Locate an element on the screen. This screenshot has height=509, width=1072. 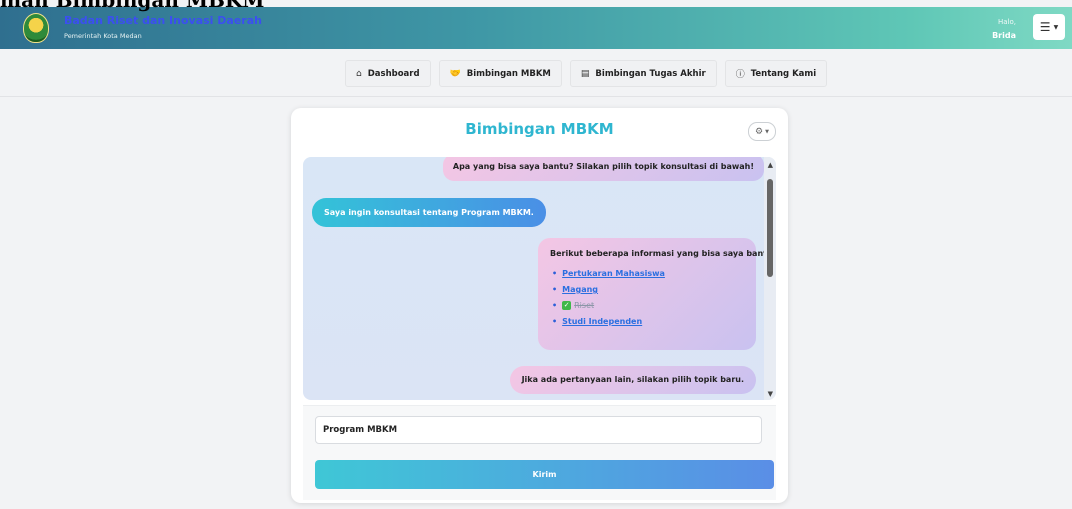
hamburger-icon: ☰ is located at coordinates (1045, 27).